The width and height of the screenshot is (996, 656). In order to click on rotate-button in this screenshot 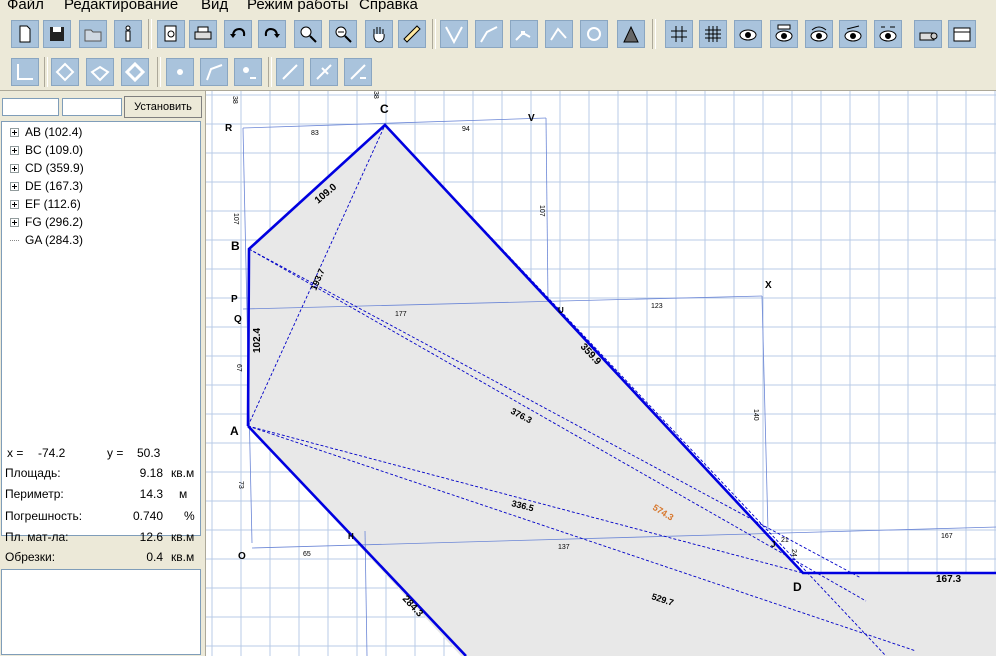, I will do `click(594, 34)`.